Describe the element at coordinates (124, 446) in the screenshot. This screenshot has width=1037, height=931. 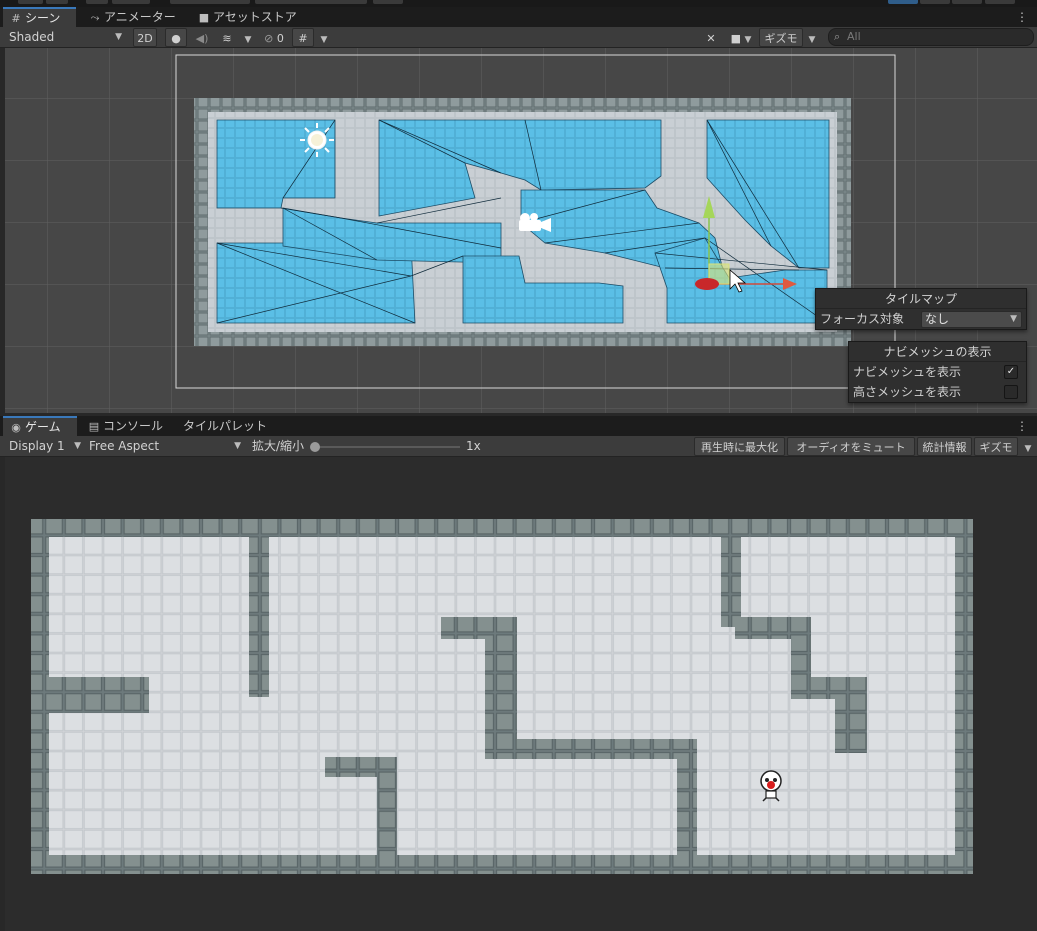
I see `aspect-value: Free Aspect` at that location.